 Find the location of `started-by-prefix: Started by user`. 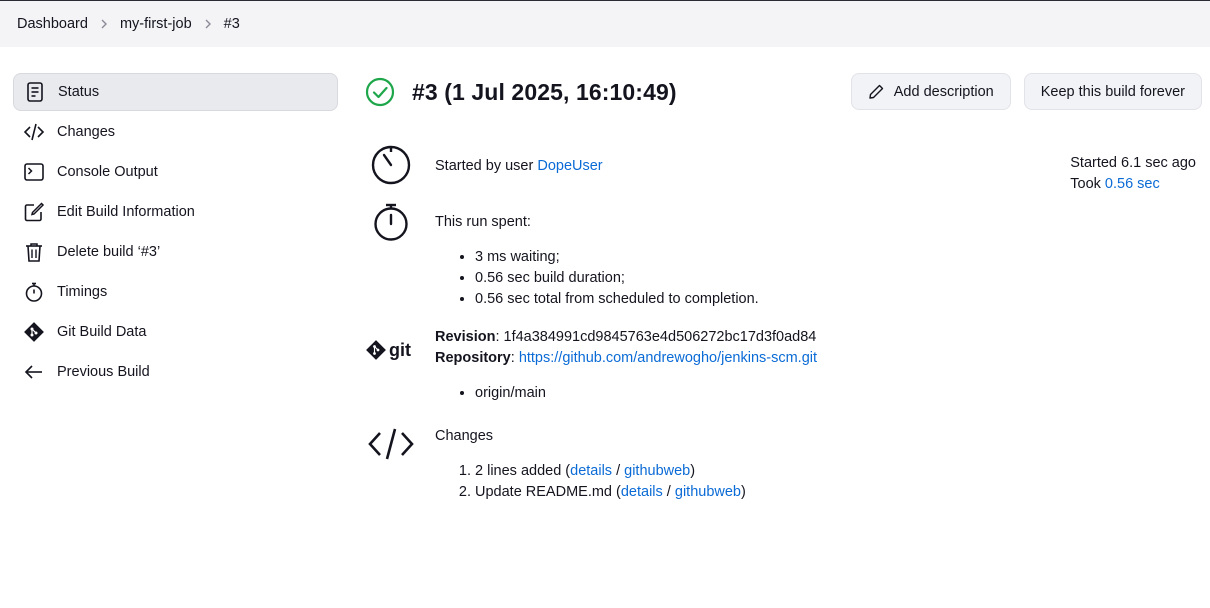

started-by-prefix: Started by user is located at coordinates (486, 166).